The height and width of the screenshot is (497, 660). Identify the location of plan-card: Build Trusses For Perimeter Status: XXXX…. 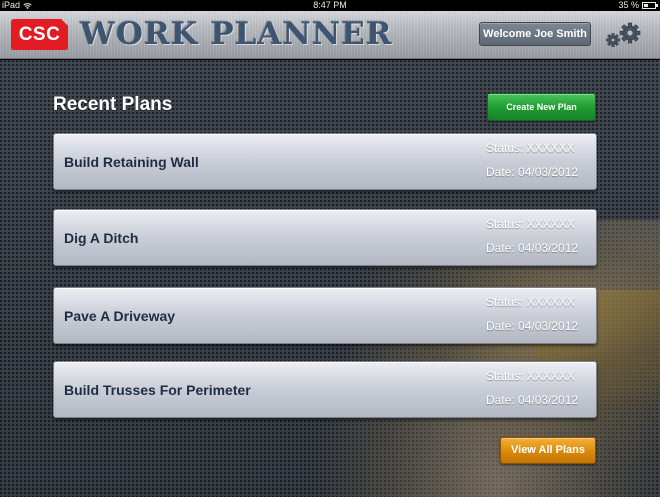
(325, 389).